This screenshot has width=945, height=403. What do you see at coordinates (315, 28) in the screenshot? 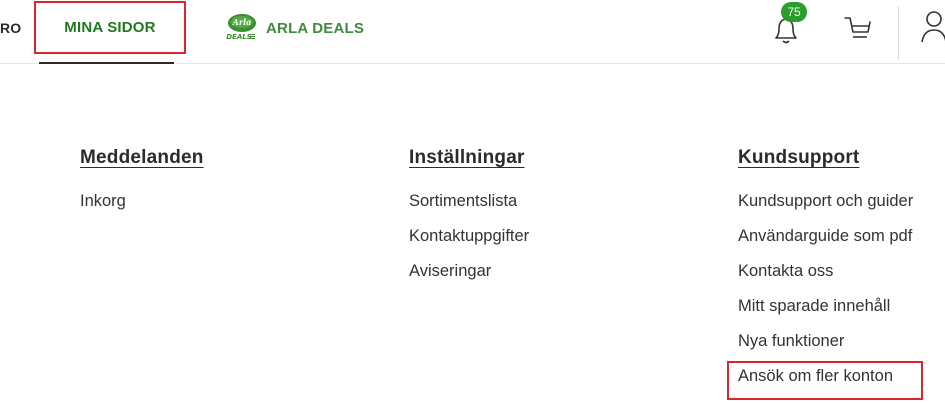
I see `nav-item-arla-deals-label: ARLA DEALS` at bounding box center [315, 28].